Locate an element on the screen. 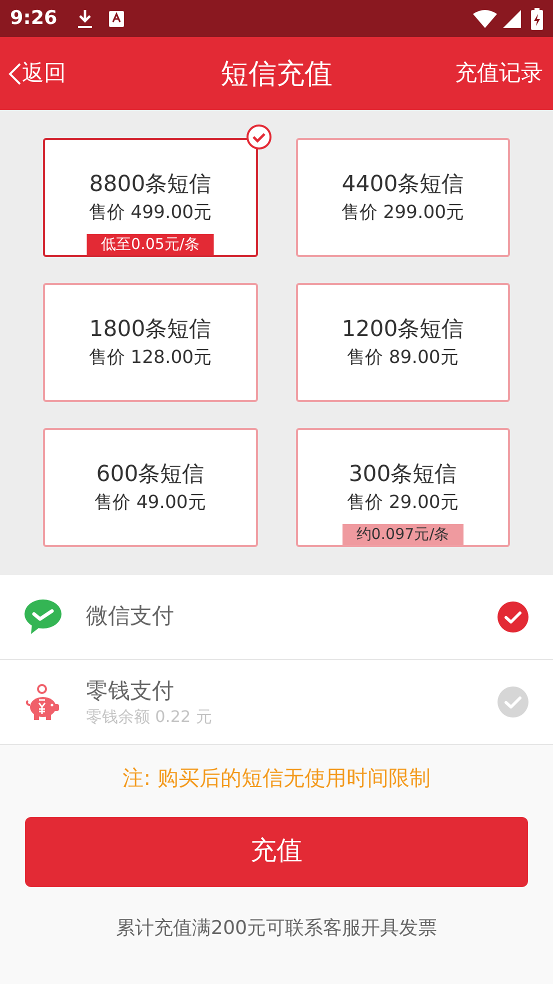 This screenshot has width=553, height=984. recharge-button: 充值 is located at coordinates (276, 851).